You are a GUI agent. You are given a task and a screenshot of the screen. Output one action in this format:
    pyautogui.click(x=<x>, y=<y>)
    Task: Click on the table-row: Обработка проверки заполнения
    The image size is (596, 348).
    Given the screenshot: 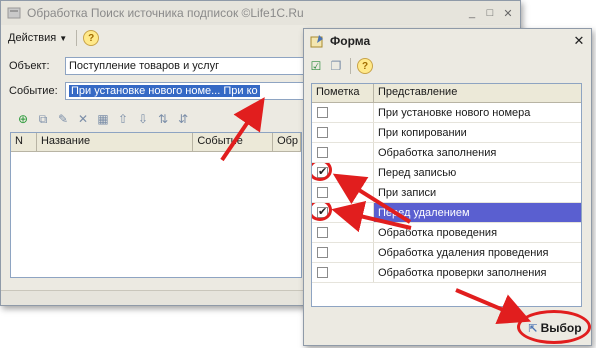 What is the action you would take?
    pyautogui.click(x=446, y=273)
    